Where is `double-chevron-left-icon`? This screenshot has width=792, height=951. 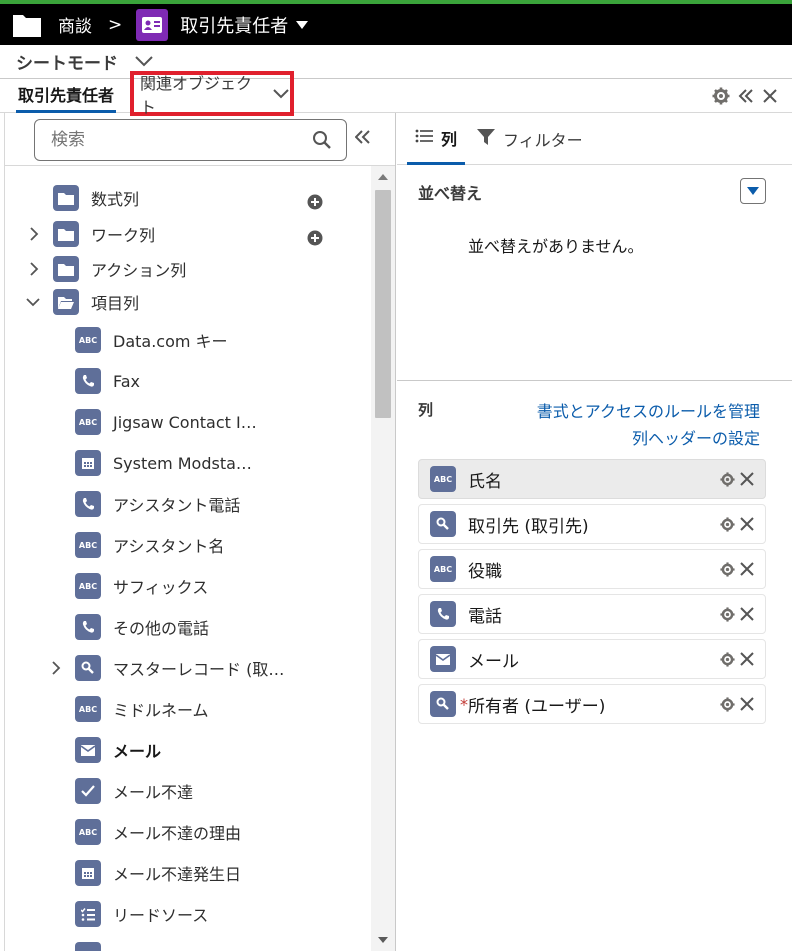 double-chevron-left-icon is located at coordinates (746, 98).